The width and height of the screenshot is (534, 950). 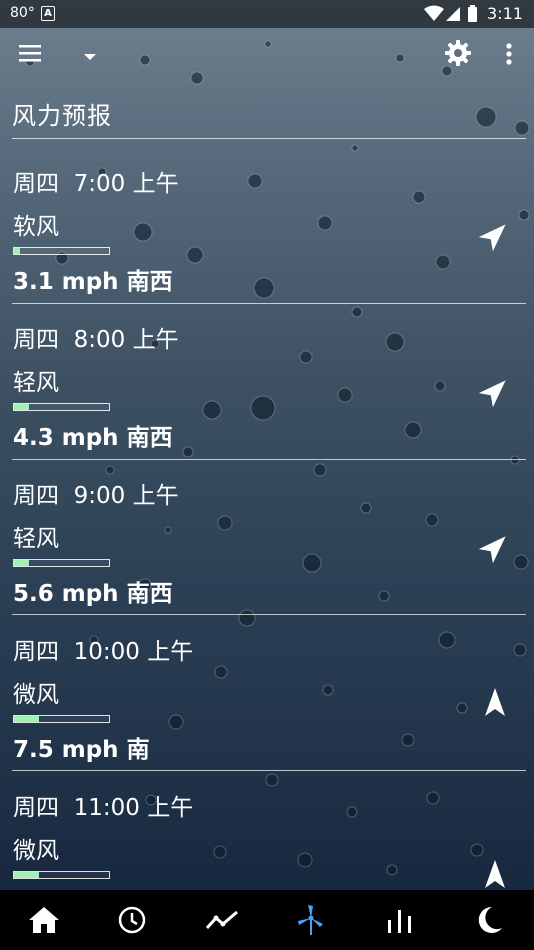 I want to click on wind-speed: 3.1 mph 南西, so click(x=93, y=282).